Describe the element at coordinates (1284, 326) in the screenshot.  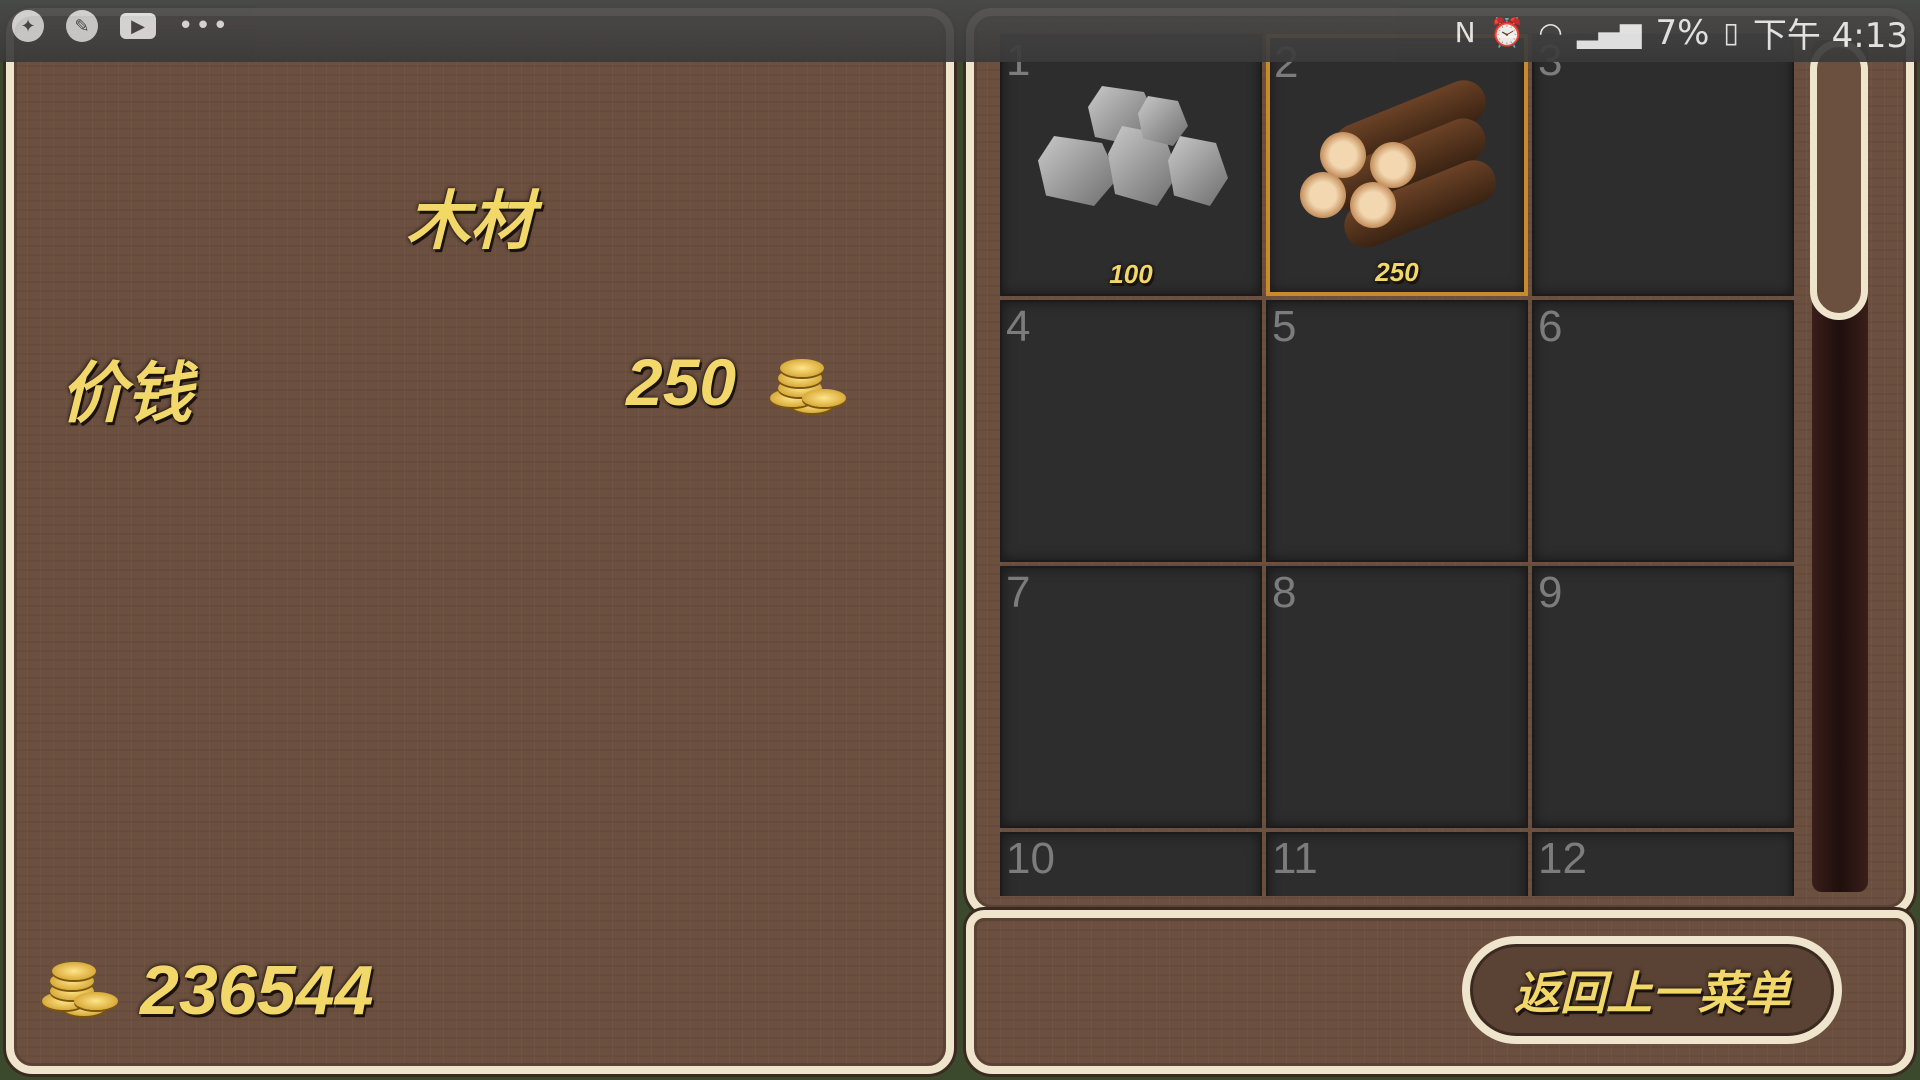
I see `slot-number: 5` at that location.